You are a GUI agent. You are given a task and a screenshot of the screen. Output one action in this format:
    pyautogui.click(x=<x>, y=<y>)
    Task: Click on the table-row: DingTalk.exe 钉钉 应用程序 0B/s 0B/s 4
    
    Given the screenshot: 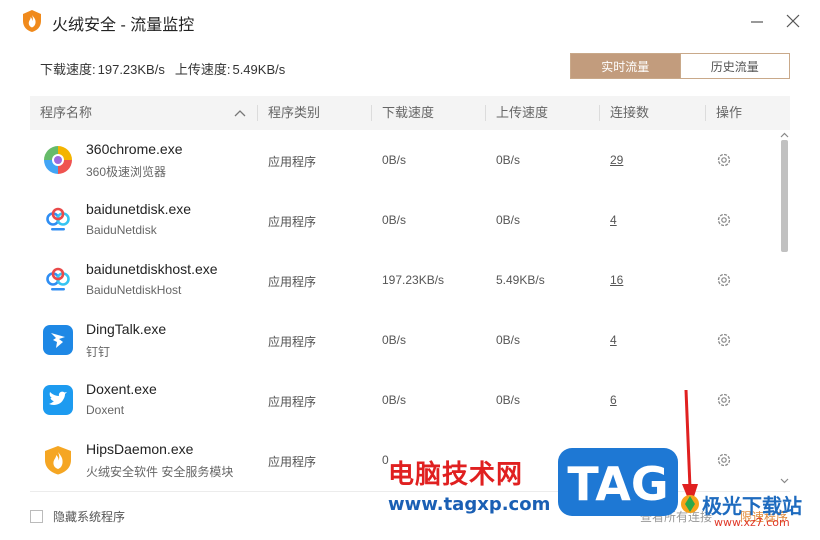 What is the action you would take?
    pyautogui.click(x=402, y=340)
    